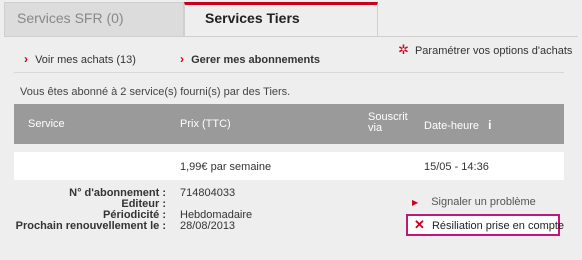  Describe the element at coordinates (291, 36) in the screenshot. I see `tab-divider` at that location.